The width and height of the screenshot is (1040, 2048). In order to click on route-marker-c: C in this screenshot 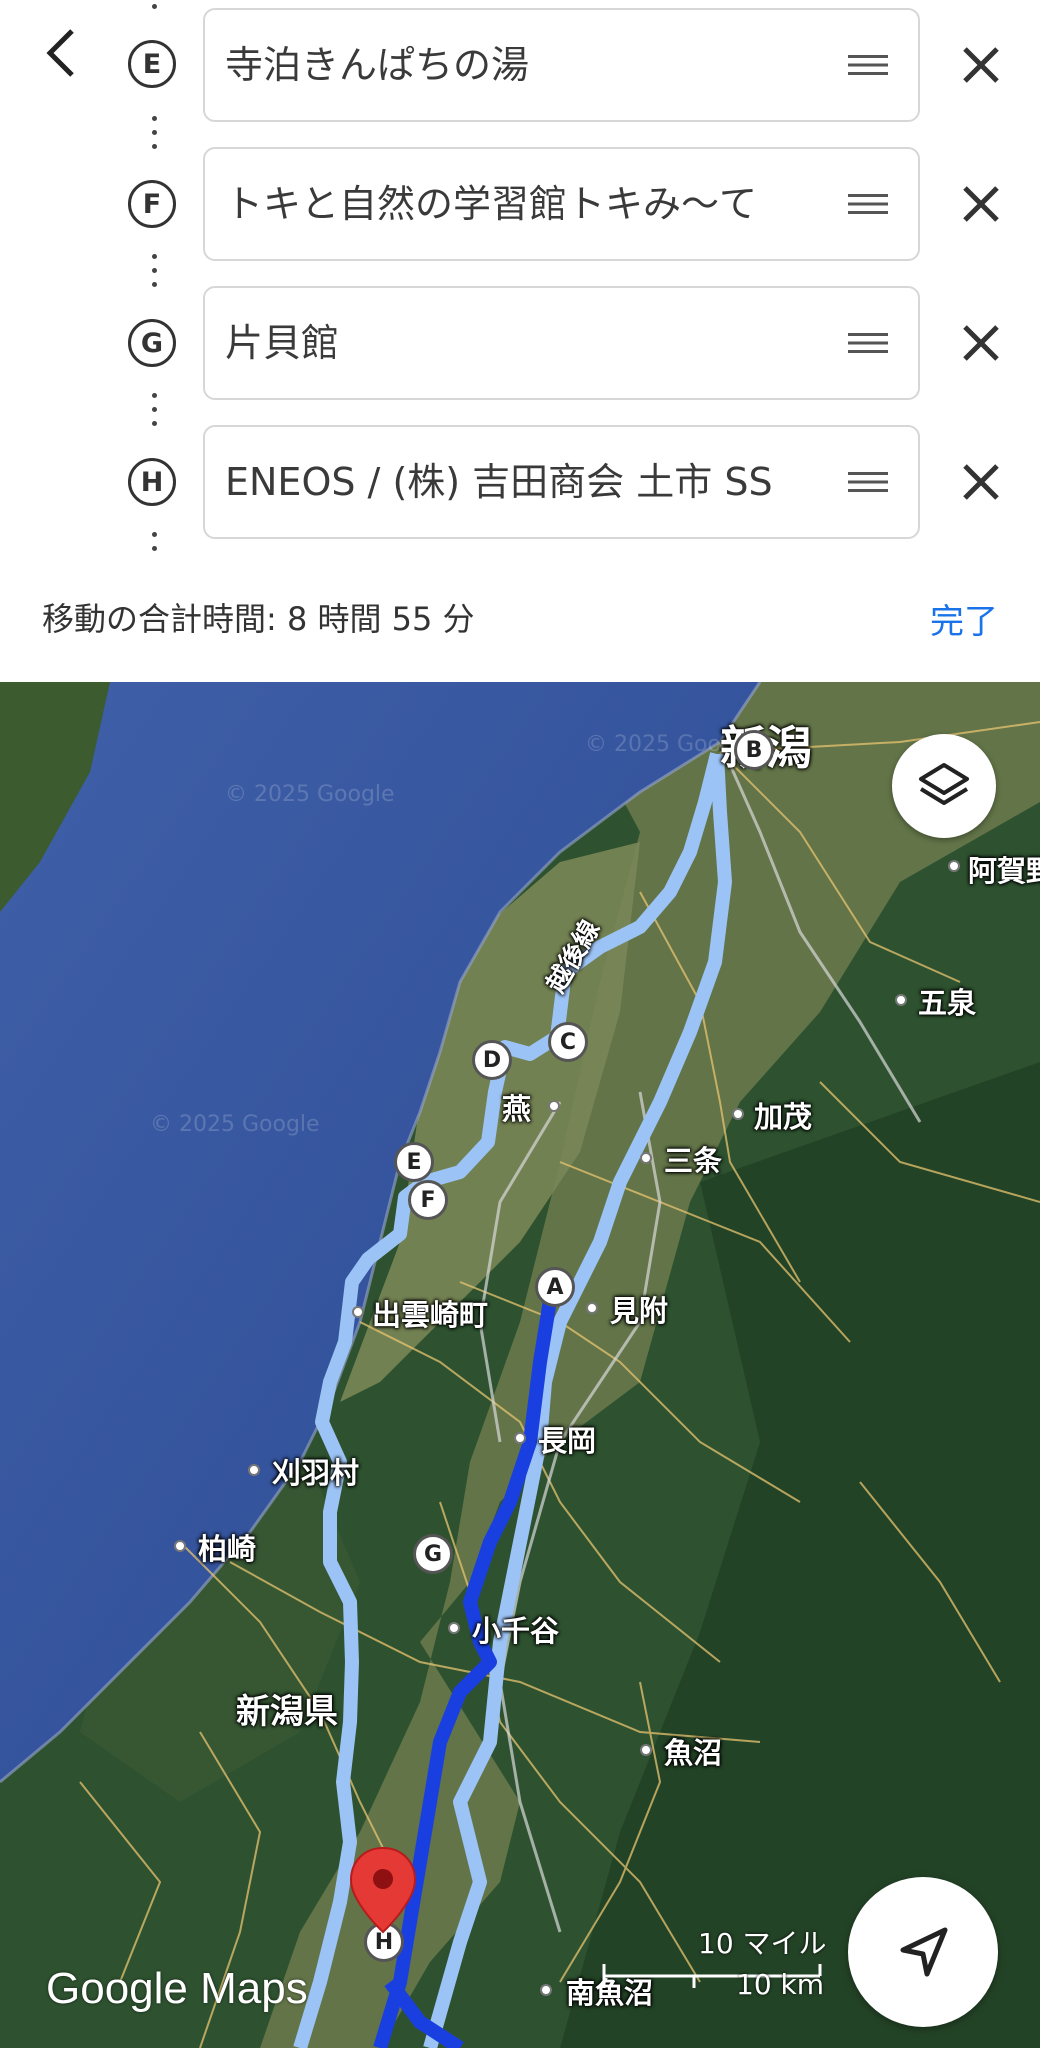, I will do `click(568, 1042)`.